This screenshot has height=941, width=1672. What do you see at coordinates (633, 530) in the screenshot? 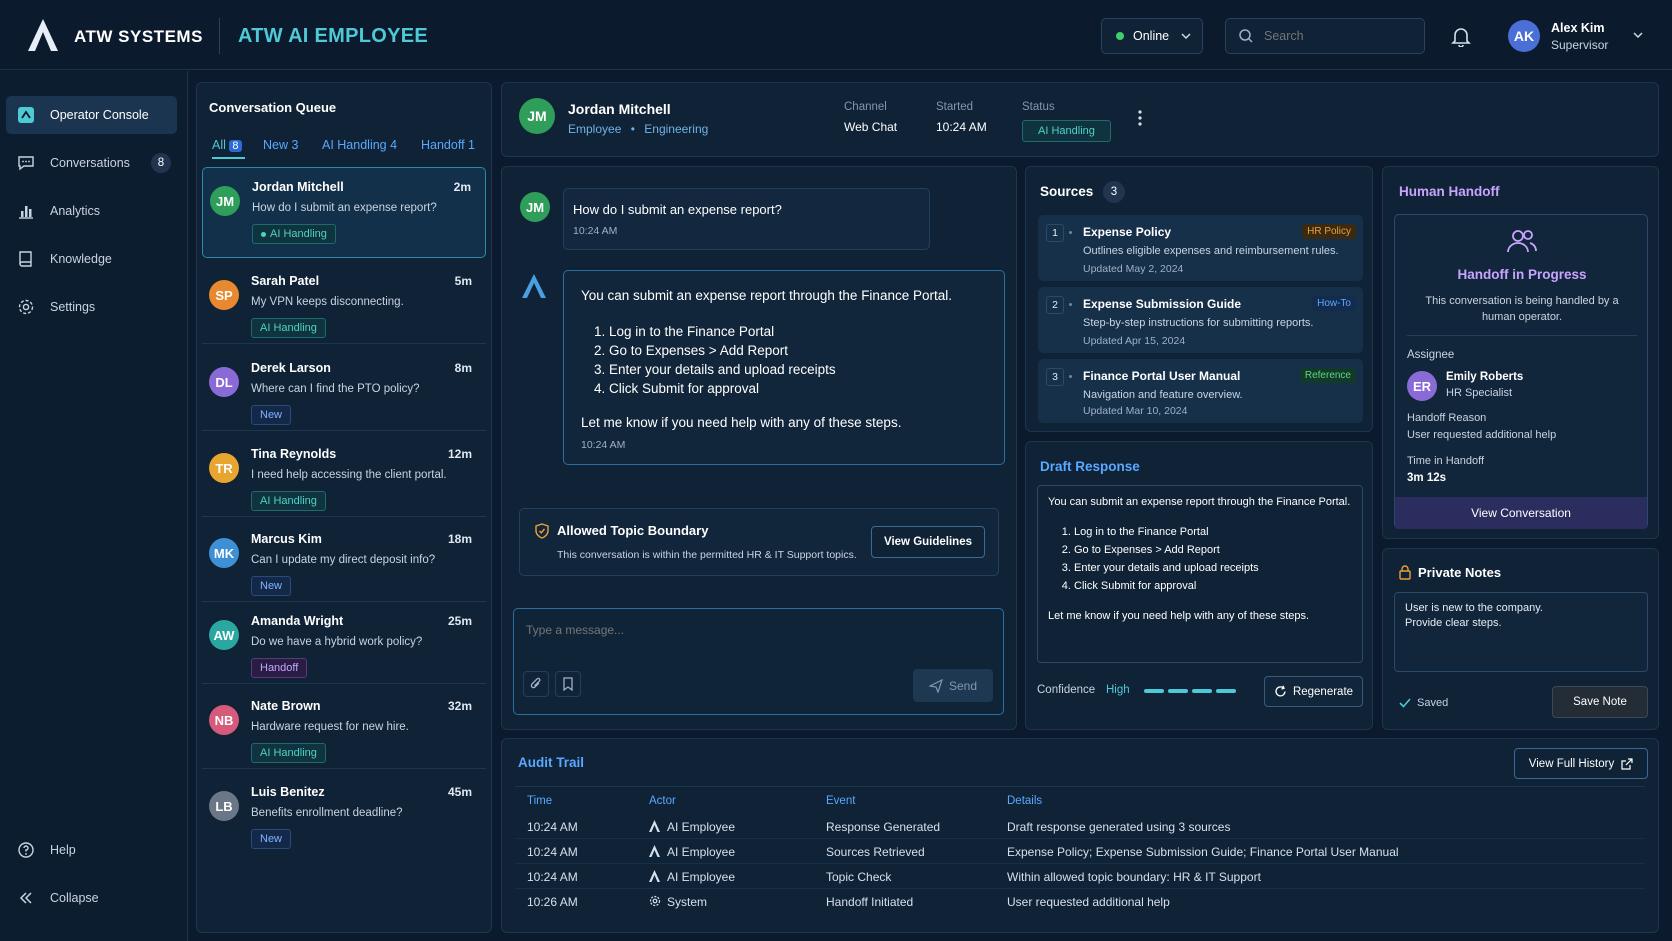
I see `boundary-title: Allowed Topic Boundary` at bounding box center [633, 530].